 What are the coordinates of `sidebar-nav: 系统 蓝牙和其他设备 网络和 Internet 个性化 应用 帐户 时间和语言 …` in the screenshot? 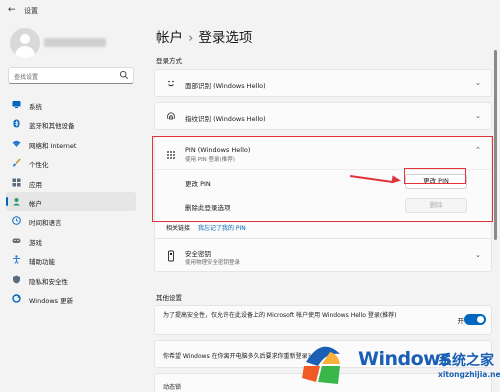 It's located at (71, 201).